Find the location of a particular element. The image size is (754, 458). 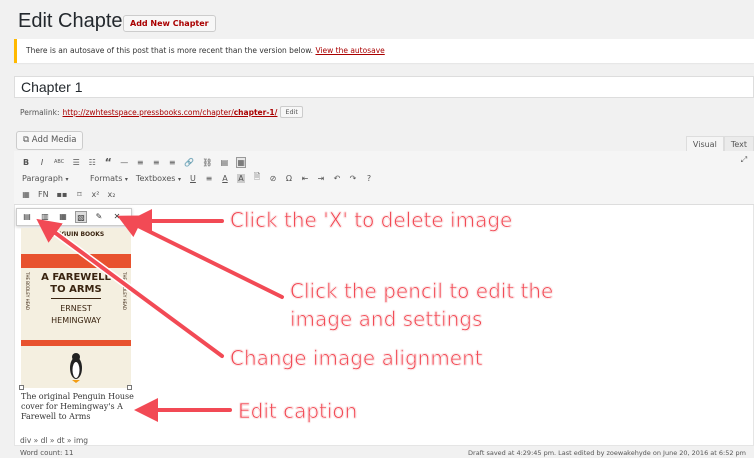

annotation-pencil-2: image and settings is located at coordinates (386, 319).